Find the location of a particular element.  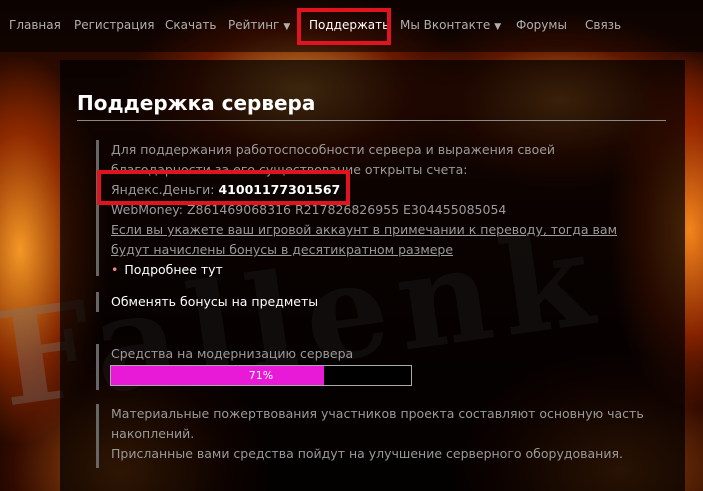

page-title: Поддержка сервера is located at coordinates (196, 103).